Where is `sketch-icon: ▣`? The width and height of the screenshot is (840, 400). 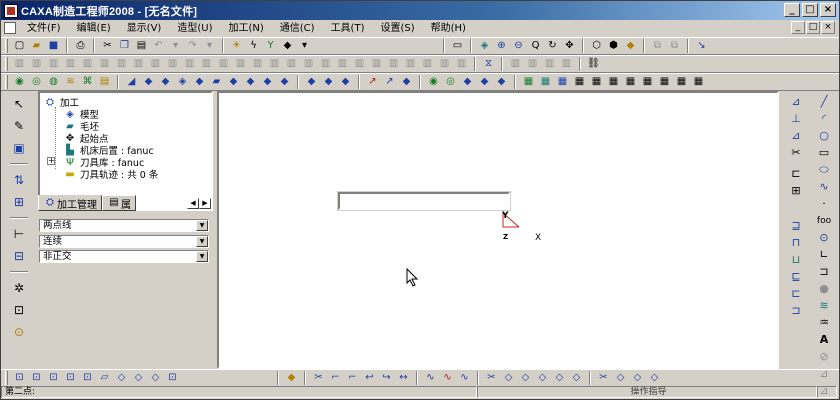
sketch-icon: ▣ is located at coordinates (19, 148).